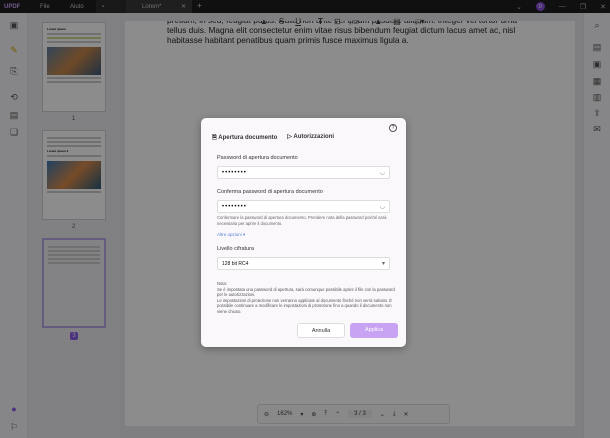 The height and width of the screenshot is (438, 610). What do you see at coordinates (303, 172) in the screenshot?
I see `password-input: •••••••• ◡` at bounding box center [303, 172].